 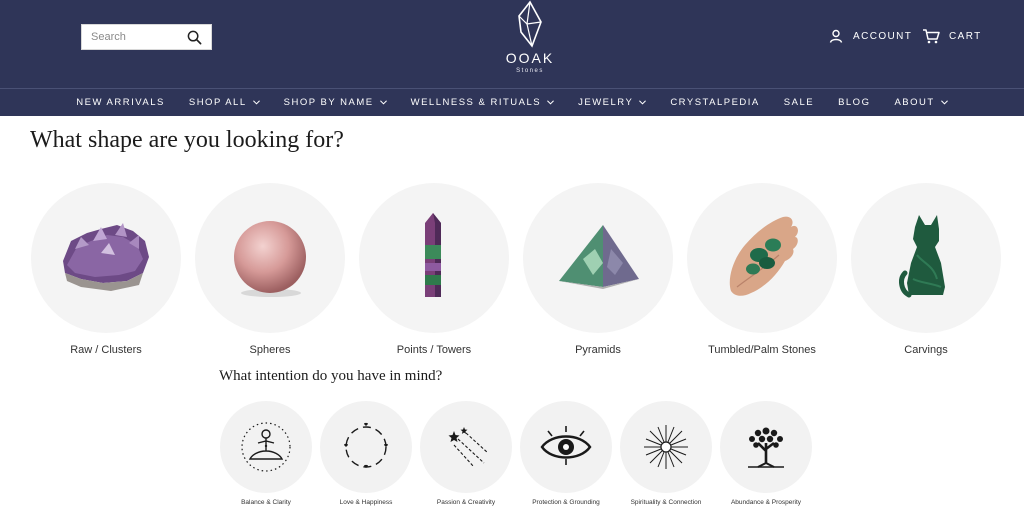 I want to click on shape-card-raw-clusters: Raw / Clusters, so click(x=106, y=269).